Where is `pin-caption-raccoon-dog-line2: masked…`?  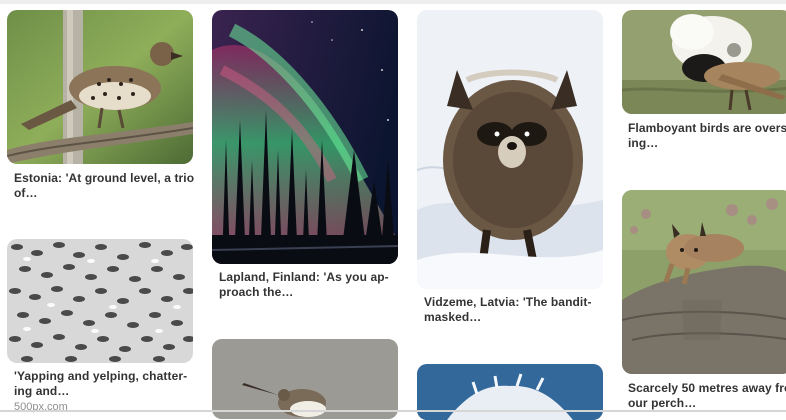
pin-caption-raccoon-dog-line2: masked… is located at coordinates (453, 317).